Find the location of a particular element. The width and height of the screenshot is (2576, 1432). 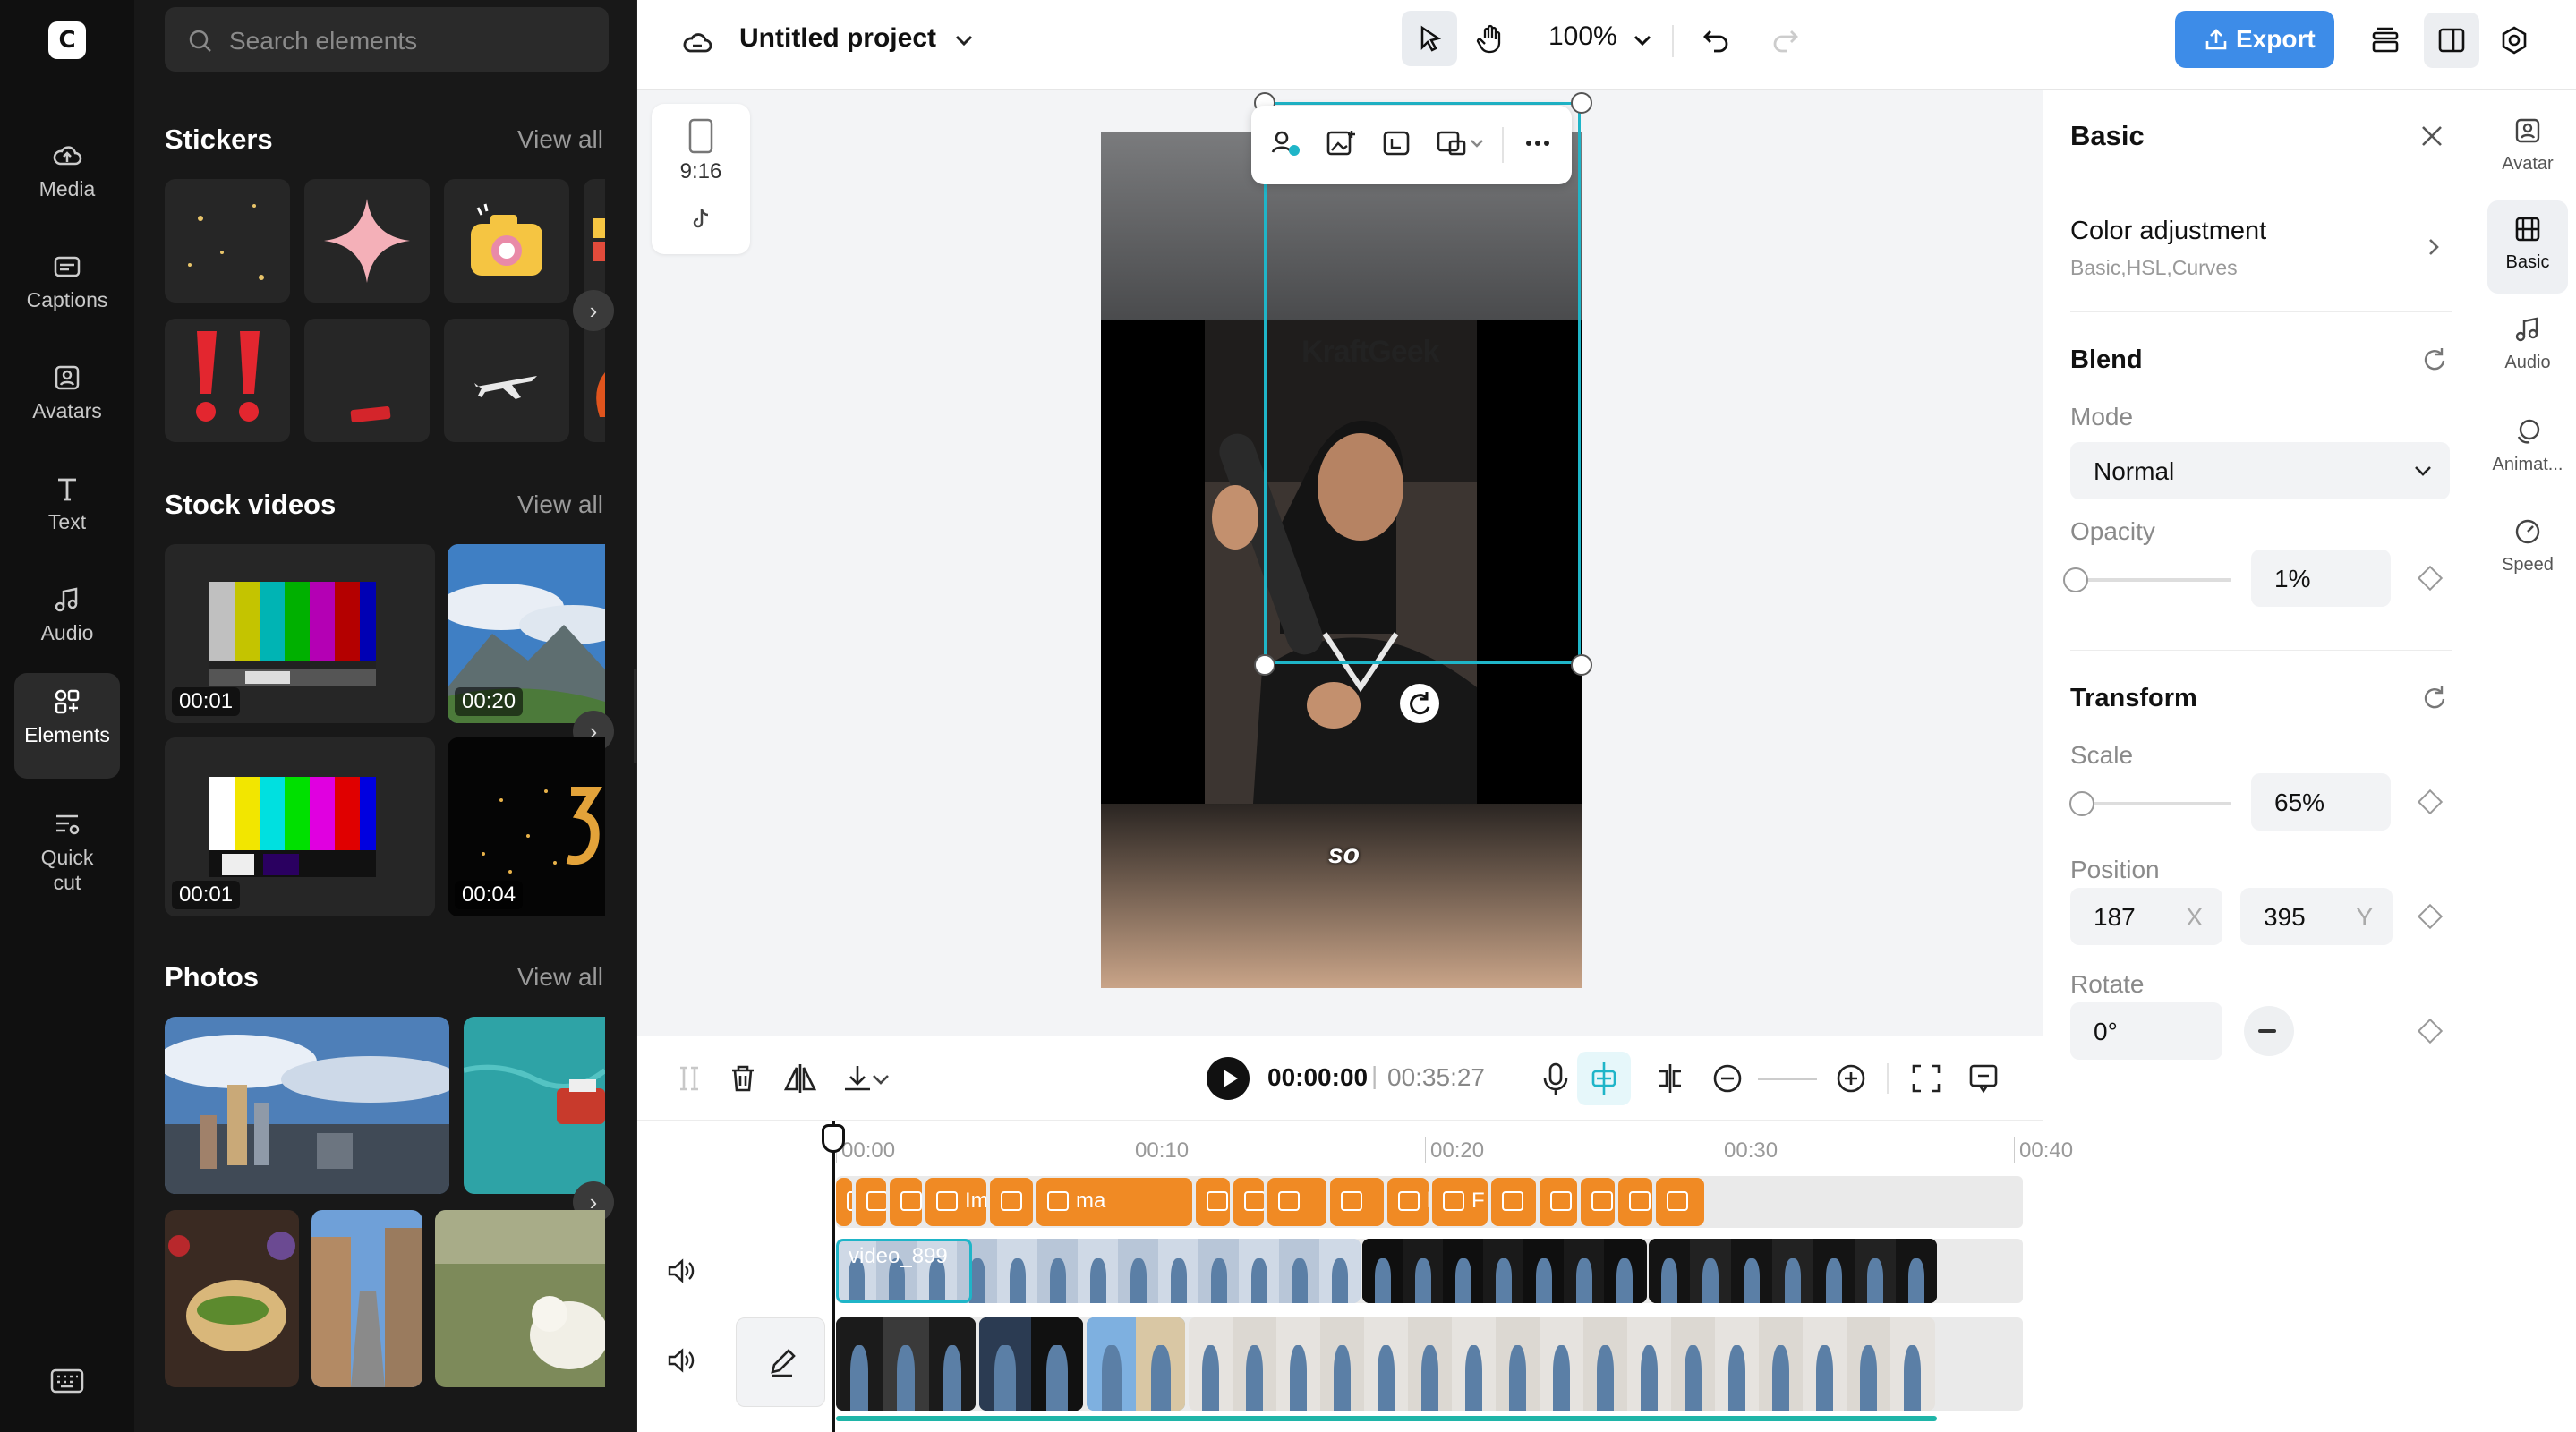

caption-clip: F is located at coordinates (1460, 1202).